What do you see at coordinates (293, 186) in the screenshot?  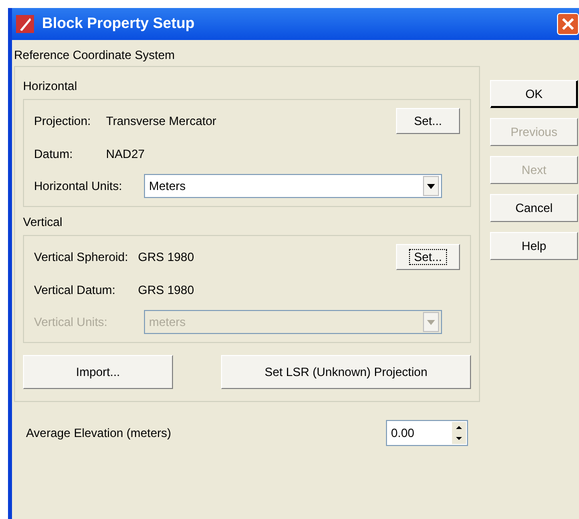 I see `units-dropdown: Meters` at bounding box center [293, 186].